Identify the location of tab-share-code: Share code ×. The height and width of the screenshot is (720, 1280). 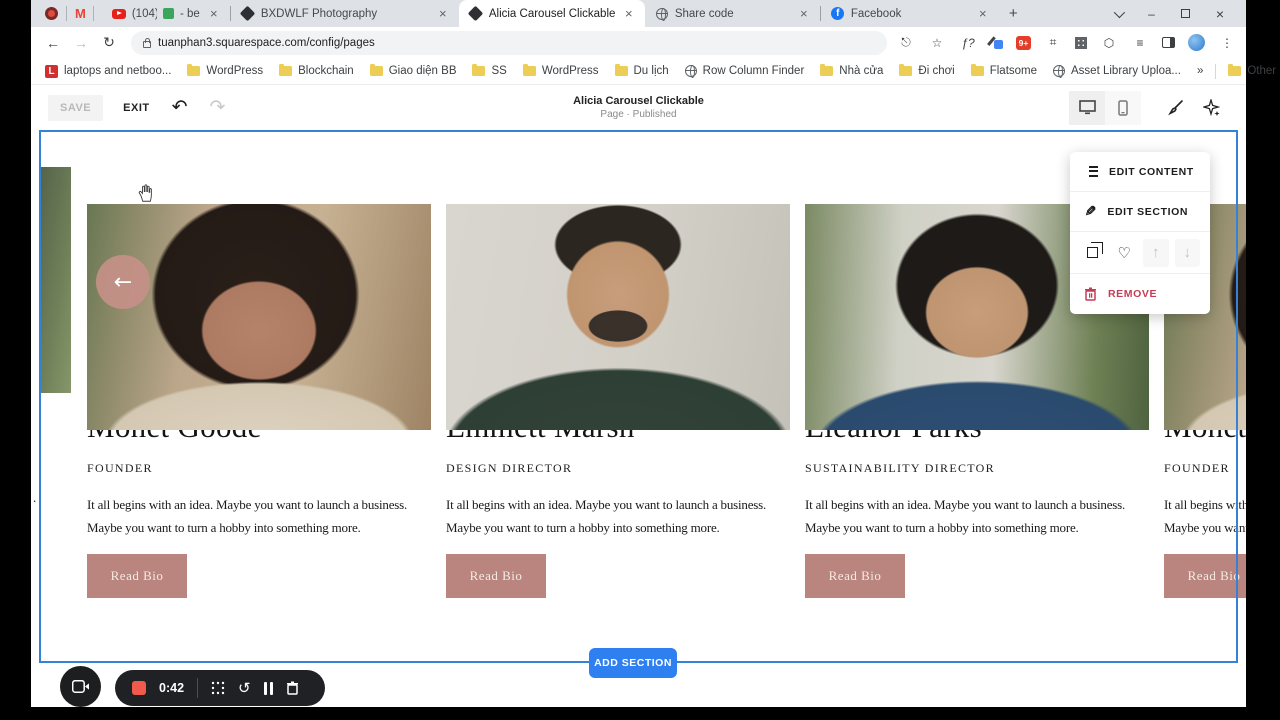
(732, 13).